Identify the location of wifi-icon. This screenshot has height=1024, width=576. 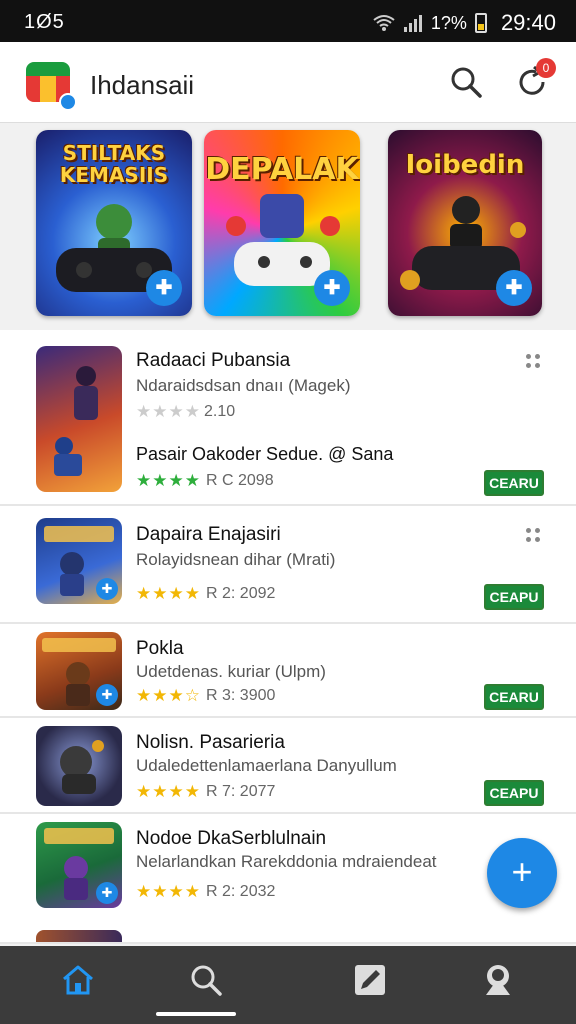
(384, 23).